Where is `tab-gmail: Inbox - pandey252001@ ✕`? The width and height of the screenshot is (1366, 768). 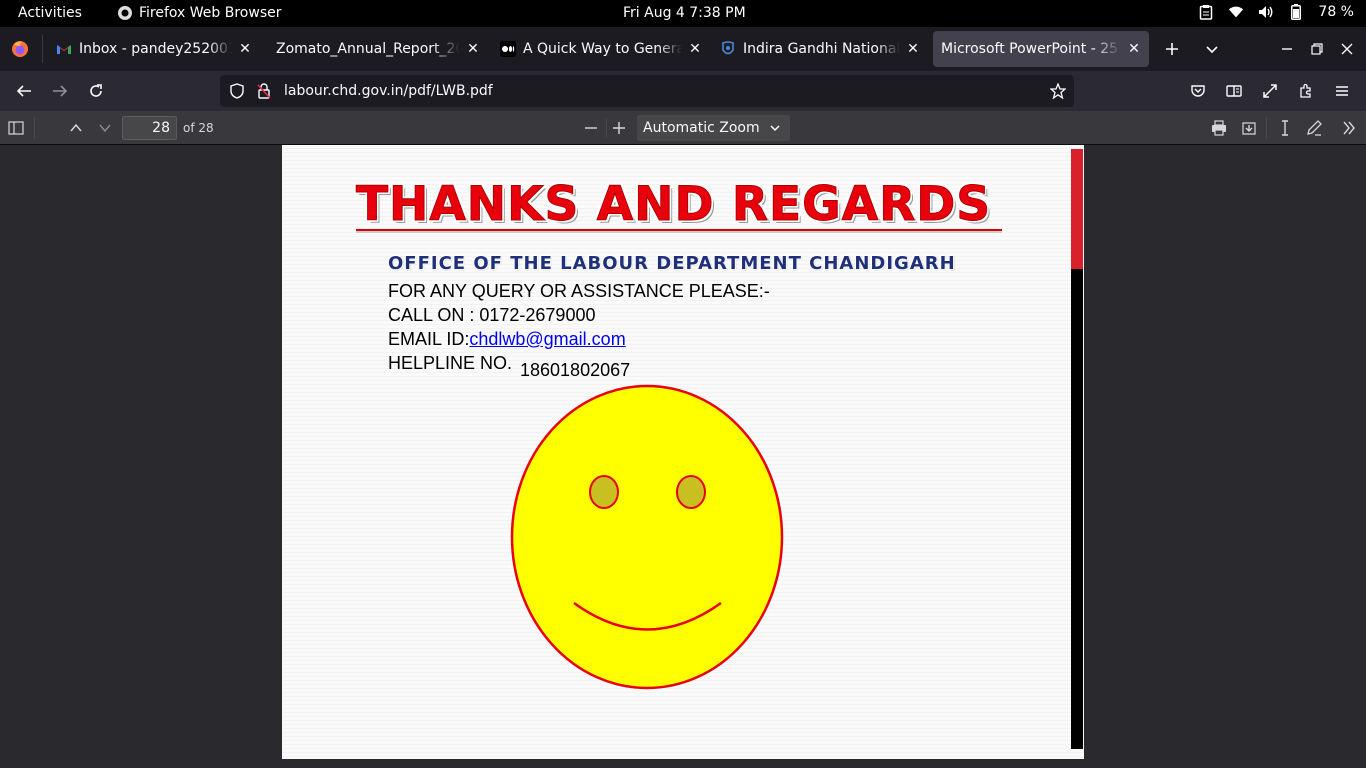
tab-gmail: Inbox - pandey252001@ ✕ is located at coordinates (154, 49).